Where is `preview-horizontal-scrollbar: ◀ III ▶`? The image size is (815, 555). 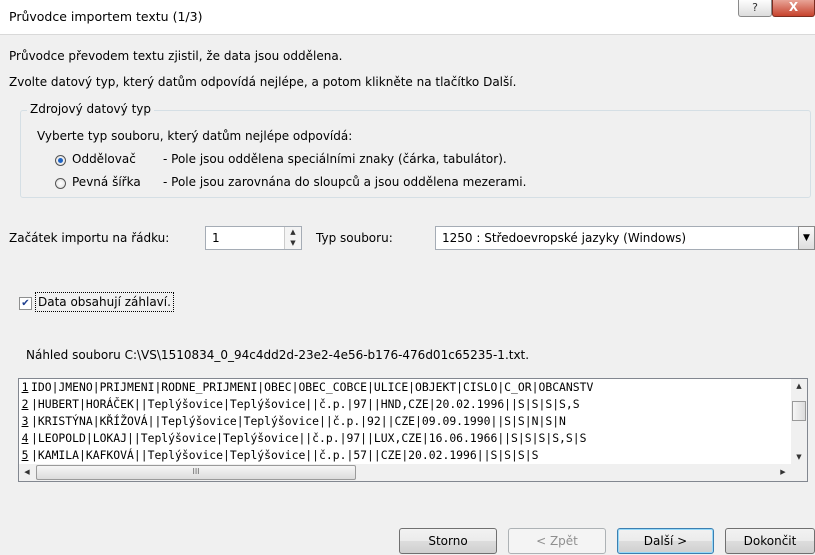 preview-horizontal-scrollbar: ◀ III ▶ is located at coordinates (405, 472).